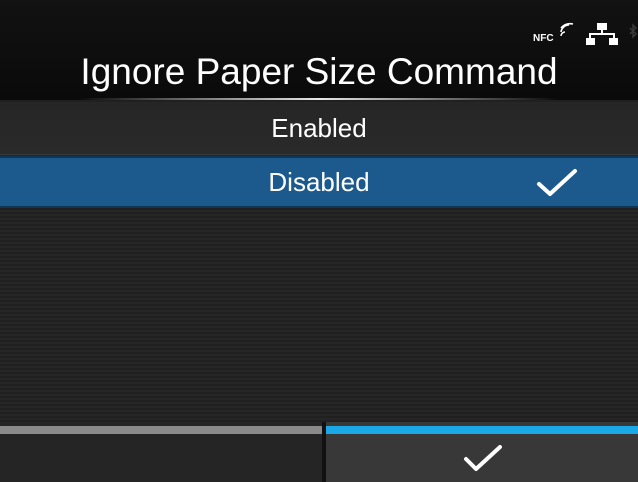 The image size is (638, 482). I want to click on bluetooth-icon, so click(633, 31).